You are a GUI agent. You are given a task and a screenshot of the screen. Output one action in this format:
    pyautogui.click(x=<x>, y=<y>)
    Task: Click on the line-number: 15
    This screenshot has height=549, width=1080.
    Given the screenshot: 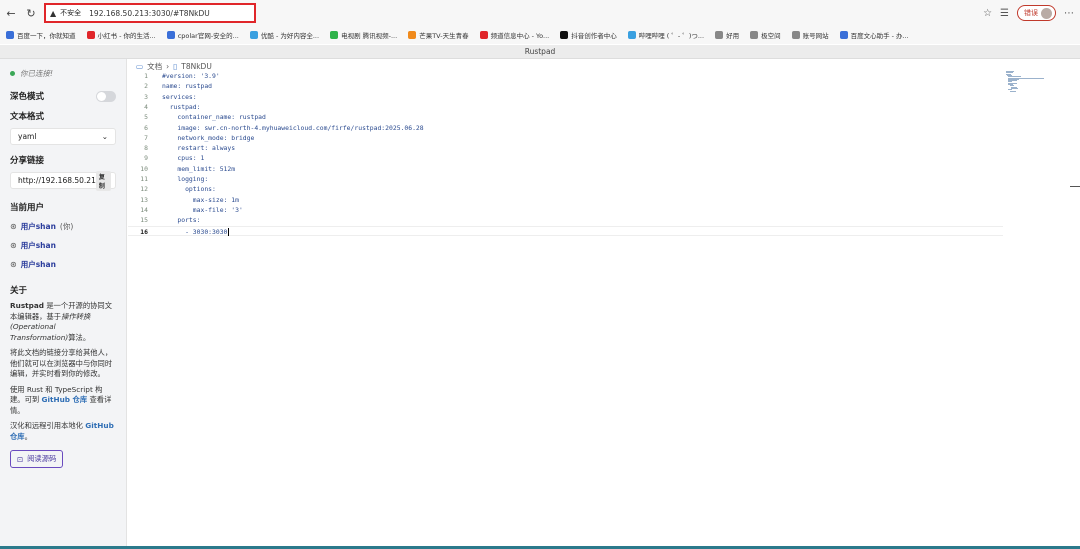 What is the action you would take?
    pyautogui.click(x=144, y=220)
    